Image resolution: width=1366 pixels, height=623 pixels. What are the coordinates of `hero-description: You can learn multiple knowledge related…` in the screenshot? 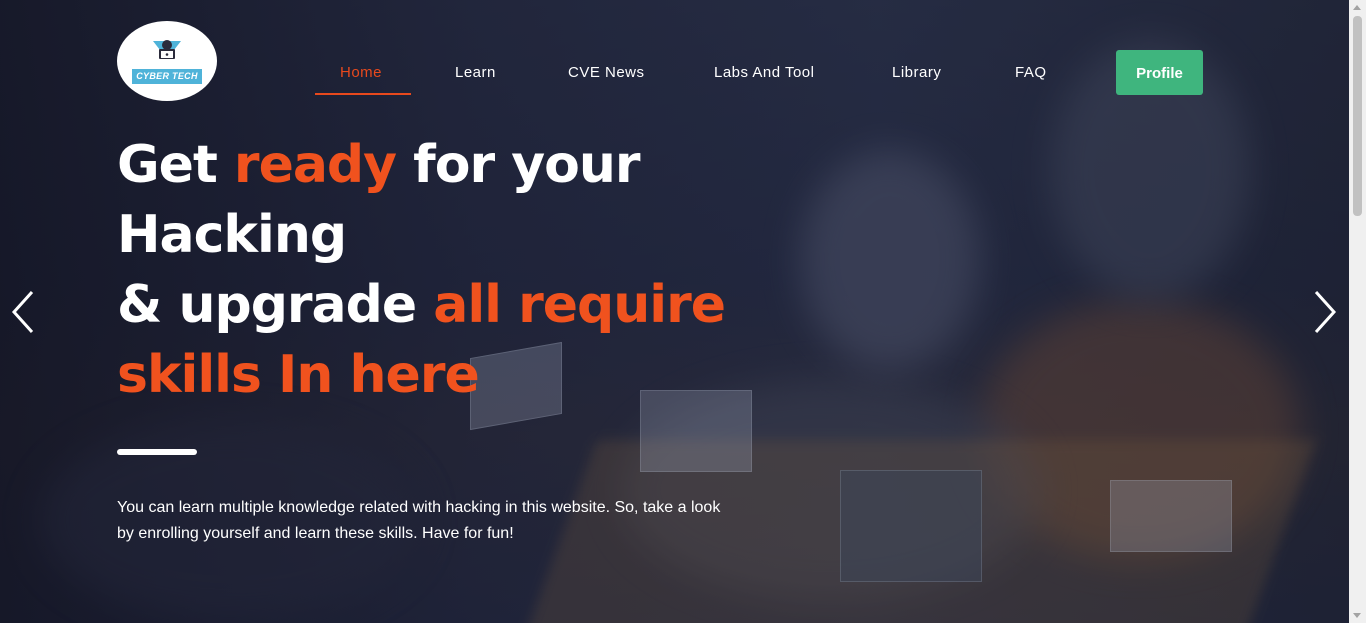 It's located at (419, 520).